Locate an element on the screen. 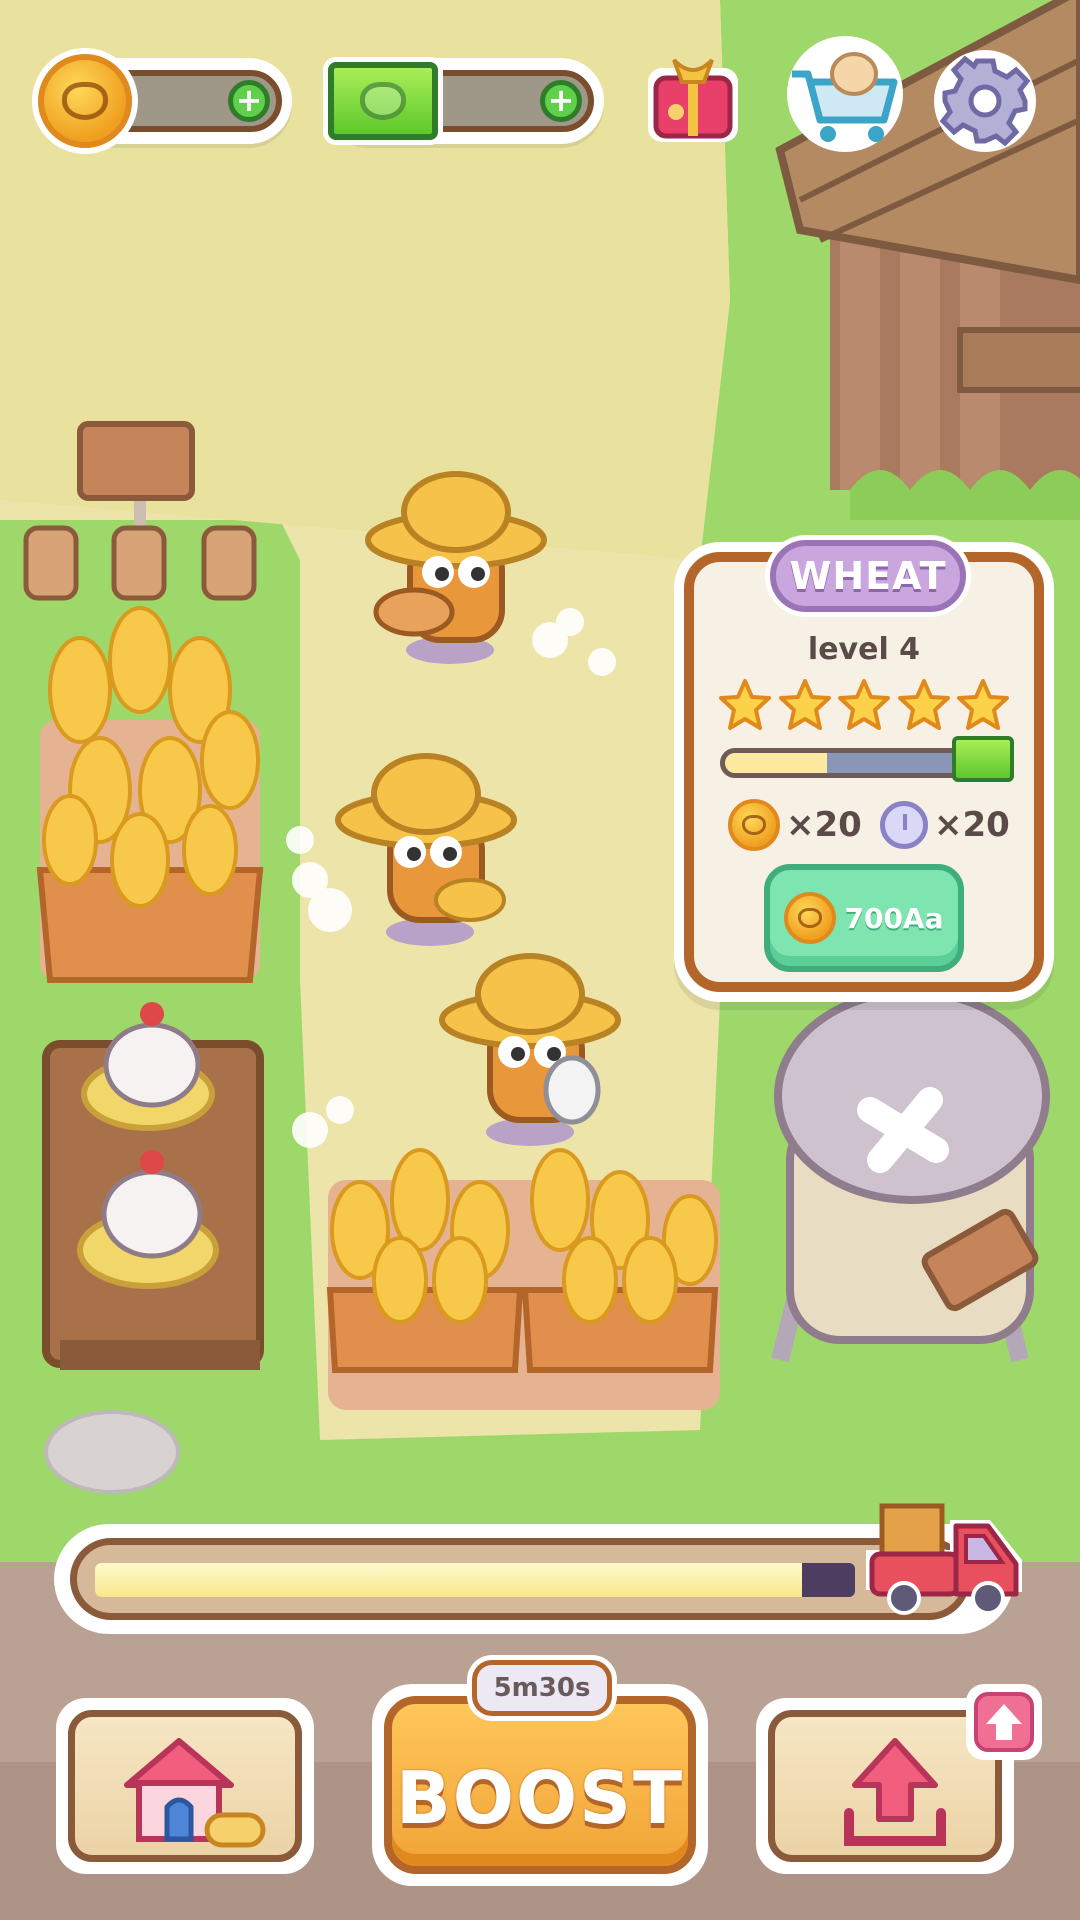 This screenshot has width=1080, height=1920. coin-multiplier: ×20 is located at coordinates (795, 825).